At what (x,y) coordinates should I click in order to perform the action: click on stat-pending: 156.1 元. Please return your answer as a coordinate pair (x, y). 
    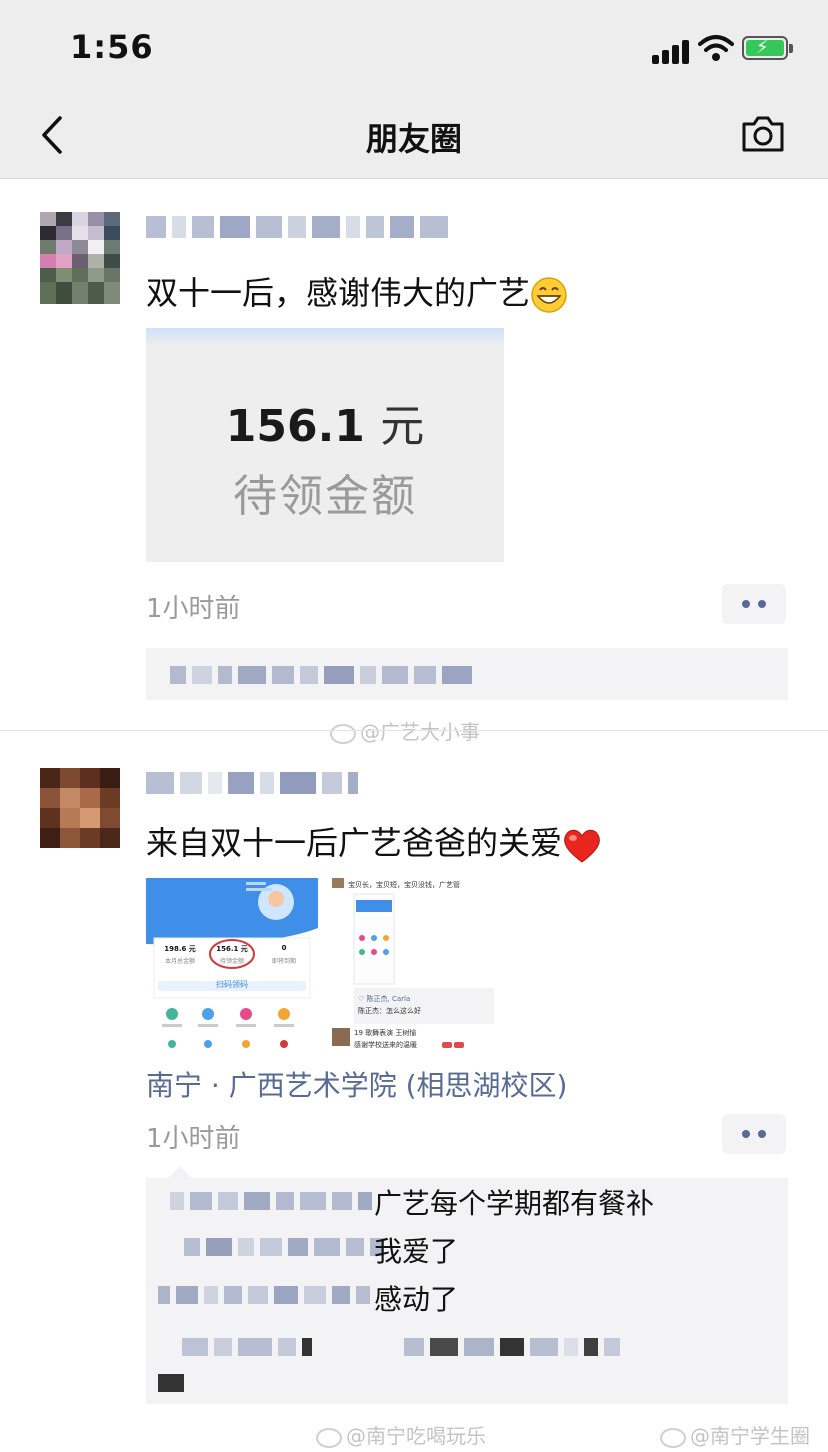
    Looking at the image, I should click on (232, 949).